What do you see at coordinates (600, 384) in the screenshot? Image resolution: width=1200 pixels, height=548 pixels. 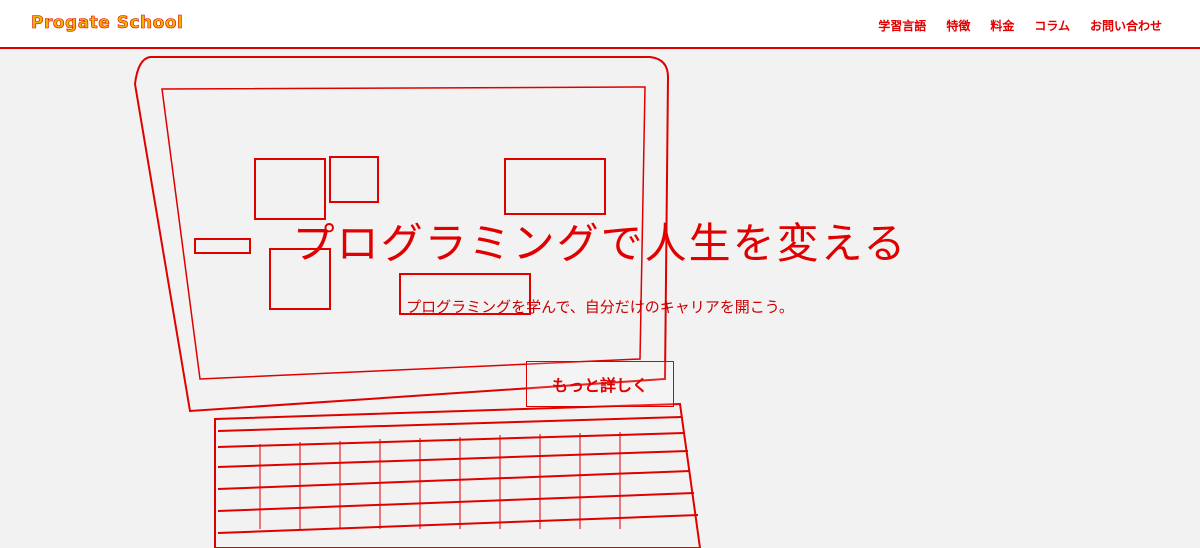 I see `learn-more-button: もっと詳しく` at bounding box center [600, 384].